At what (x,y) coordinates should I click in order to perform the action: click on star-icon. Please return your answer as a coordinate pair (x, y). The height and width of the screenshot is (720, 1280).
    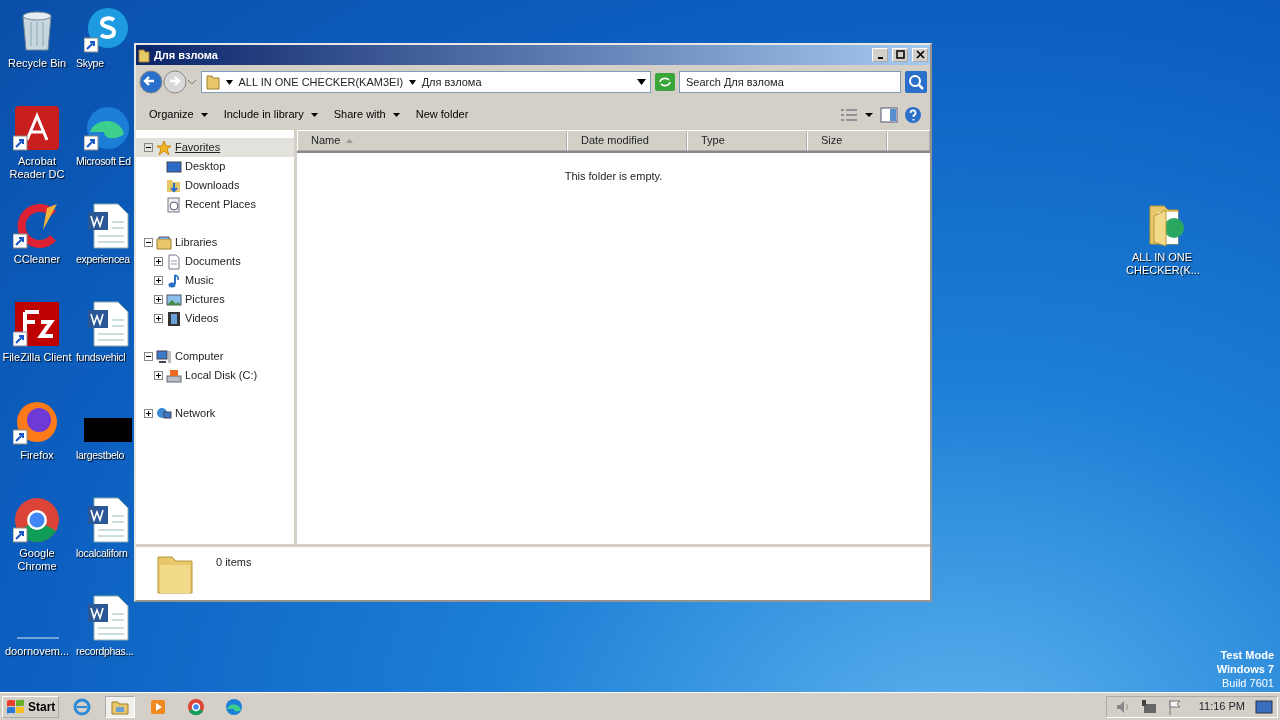
    Looking at the image, I should click on (164, 147).